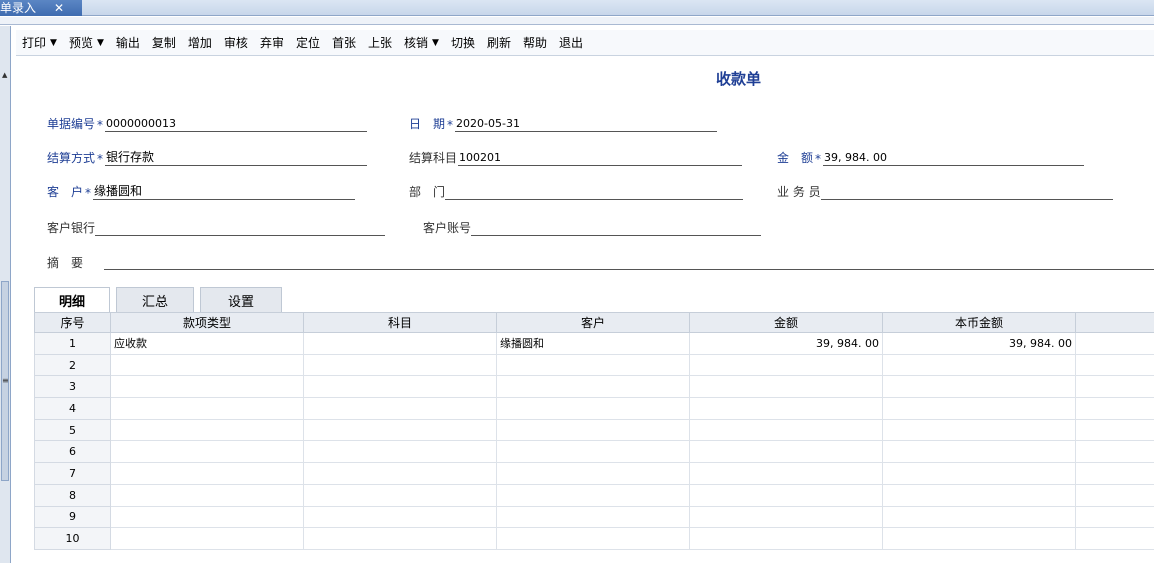 The height and width of the screenshot is (563, 1154). Describe the element at coordinates (65, 262) in the screenshot. I see `remarks-field: 摘 要` at that location.